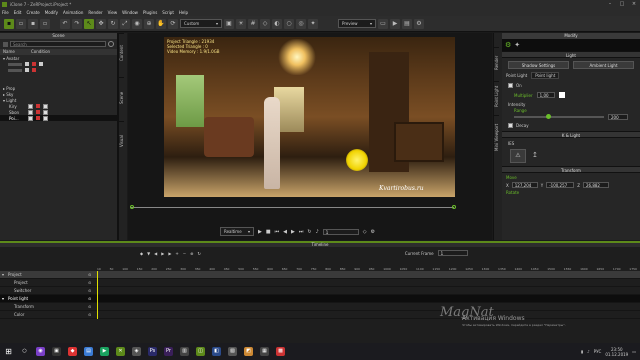  I want to click on orbit-icon: ⟳, so click(173, 23).